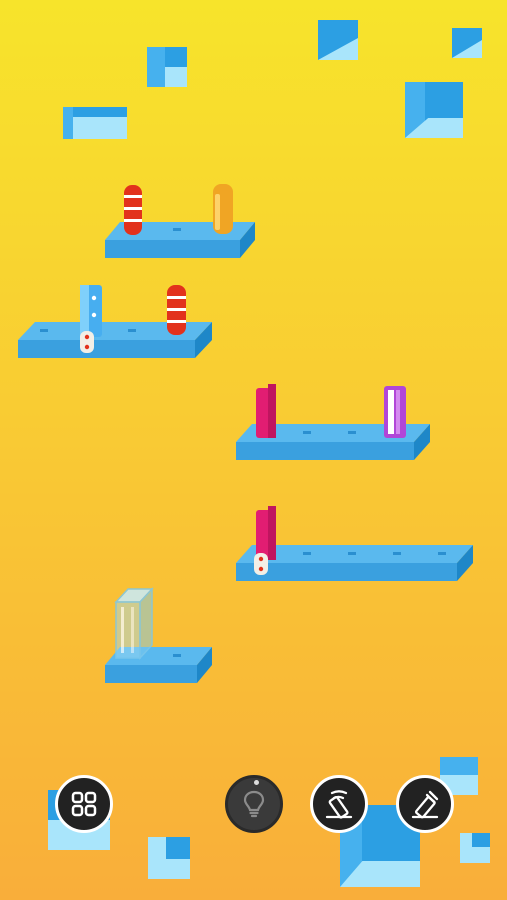 The image size is (507, 900). Describe the element at coordinates (395, 412) in the screenshot. I see `purple-domino` at that location.